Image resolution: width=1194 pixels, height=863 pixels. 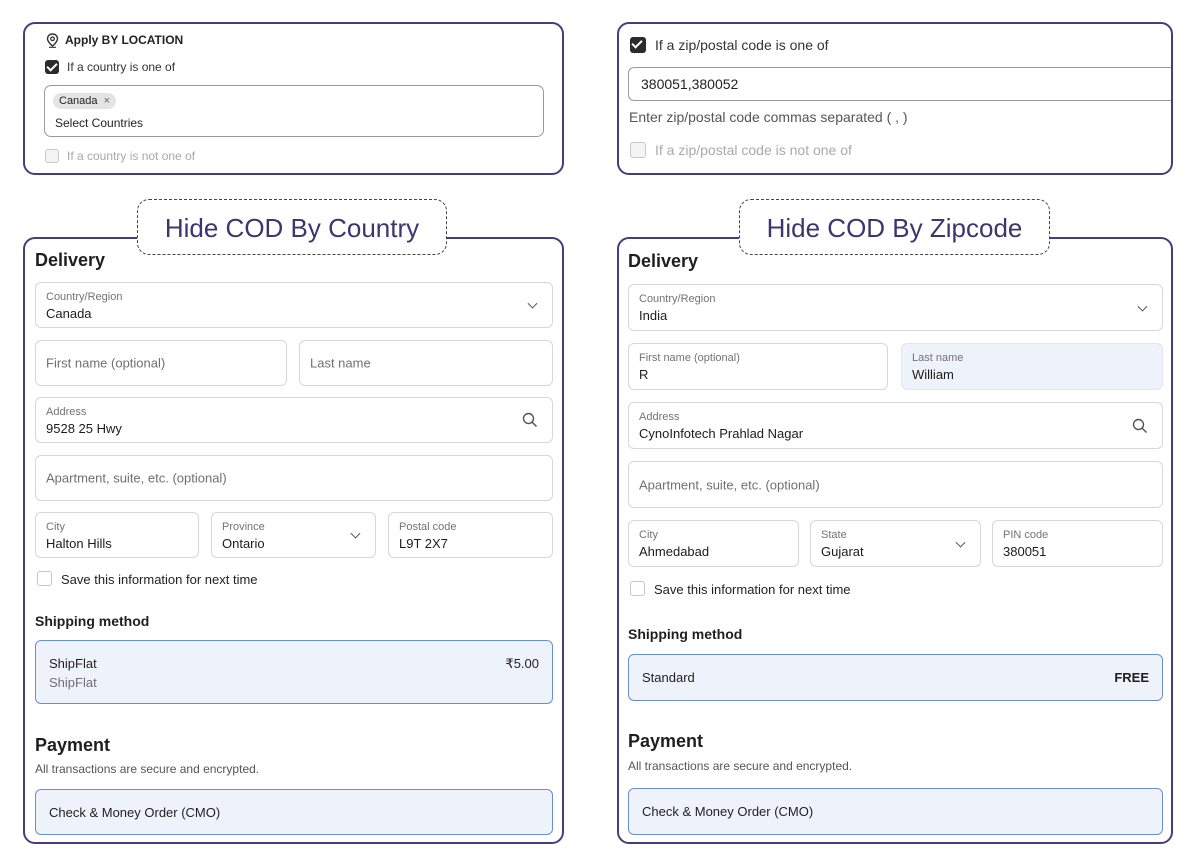 What do you see at coordinates (1131, 677) in the screenshot?
I see `shipping-price: FREE` at bounding box center [1131, 677].